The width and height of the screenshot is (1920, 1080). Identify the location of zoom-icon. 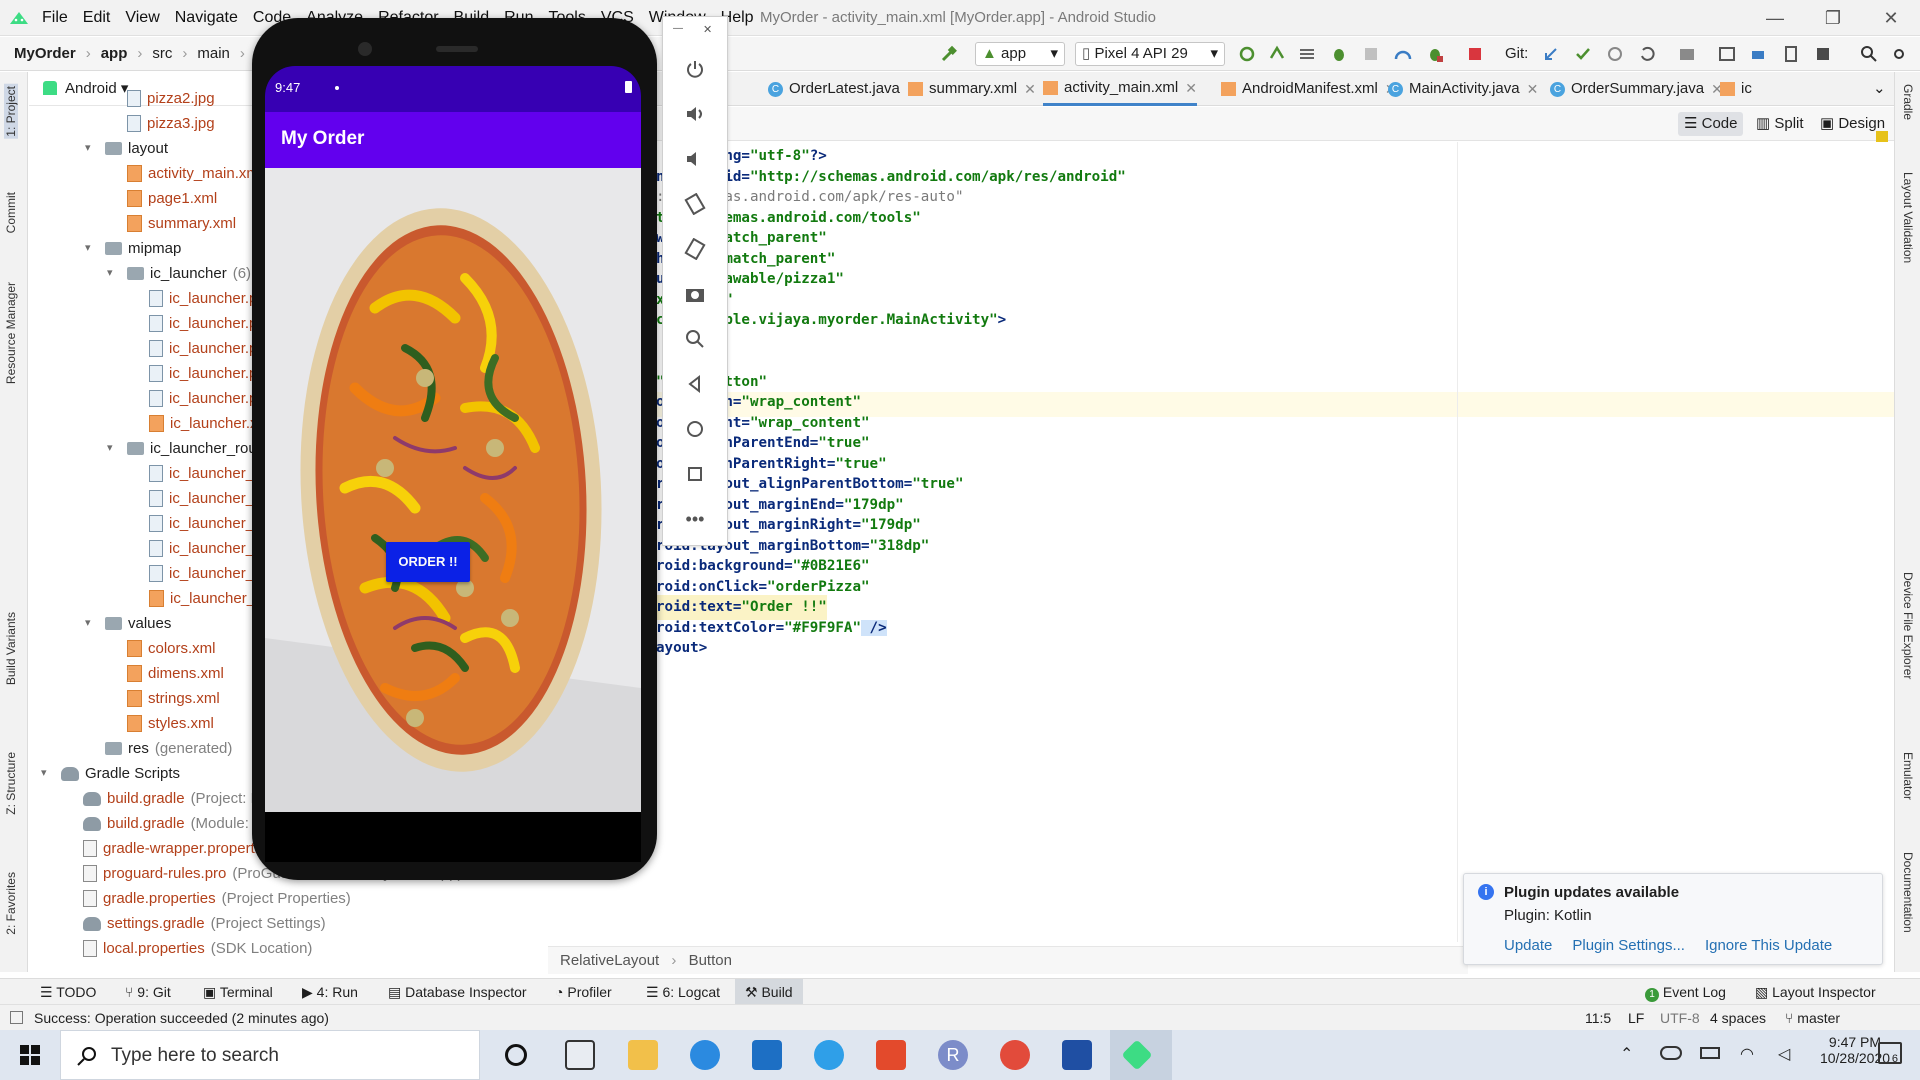
(695, 339).